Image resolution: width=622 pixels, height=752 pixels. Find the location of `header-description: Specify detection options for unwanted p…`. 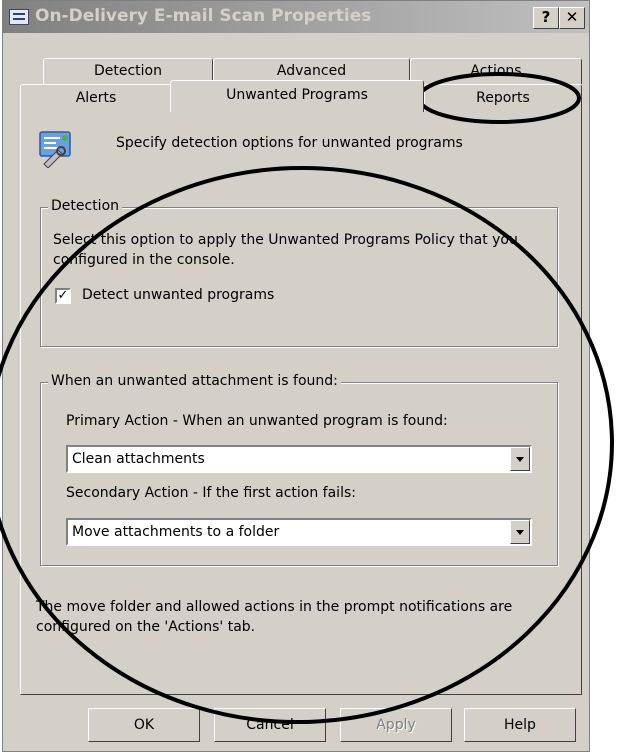

header-description: Specify detection options for unwanted p… is located at coordinates (289, 143).